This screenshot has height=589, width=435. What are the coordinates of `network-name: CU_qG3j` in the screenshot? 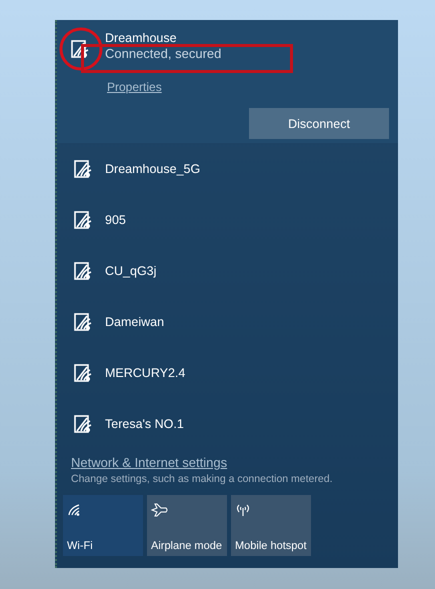 It's located at (130, 270).